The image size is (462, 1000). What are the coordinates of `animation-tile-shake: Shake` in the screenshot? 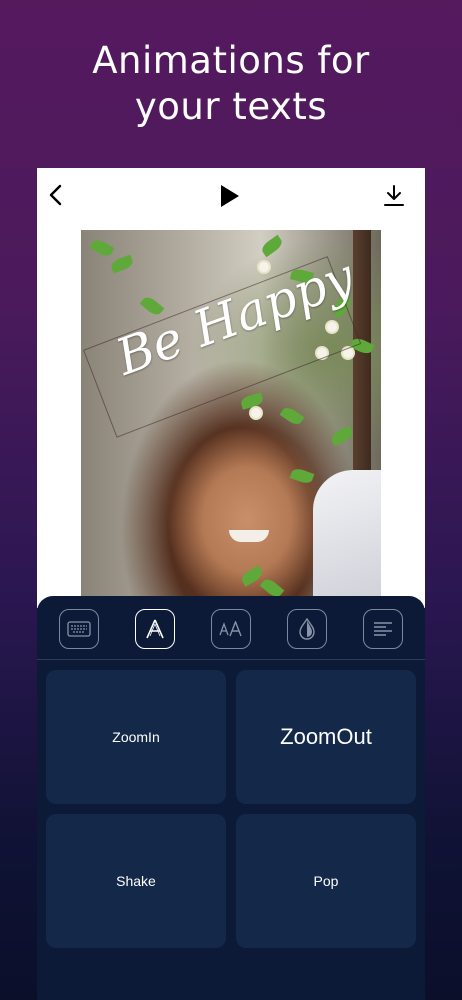 It's located at (136, 881).